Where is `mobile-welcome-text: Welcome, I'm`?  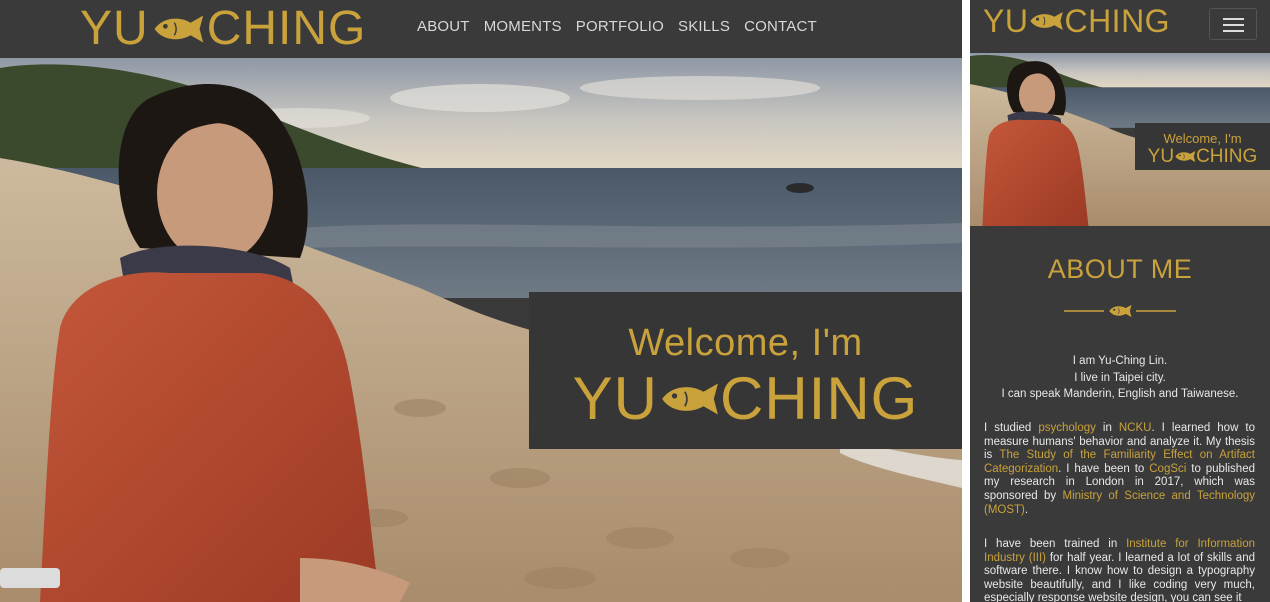
mobile-welcome-text: Welcome, I'm is located at coordinates (1202, 138).